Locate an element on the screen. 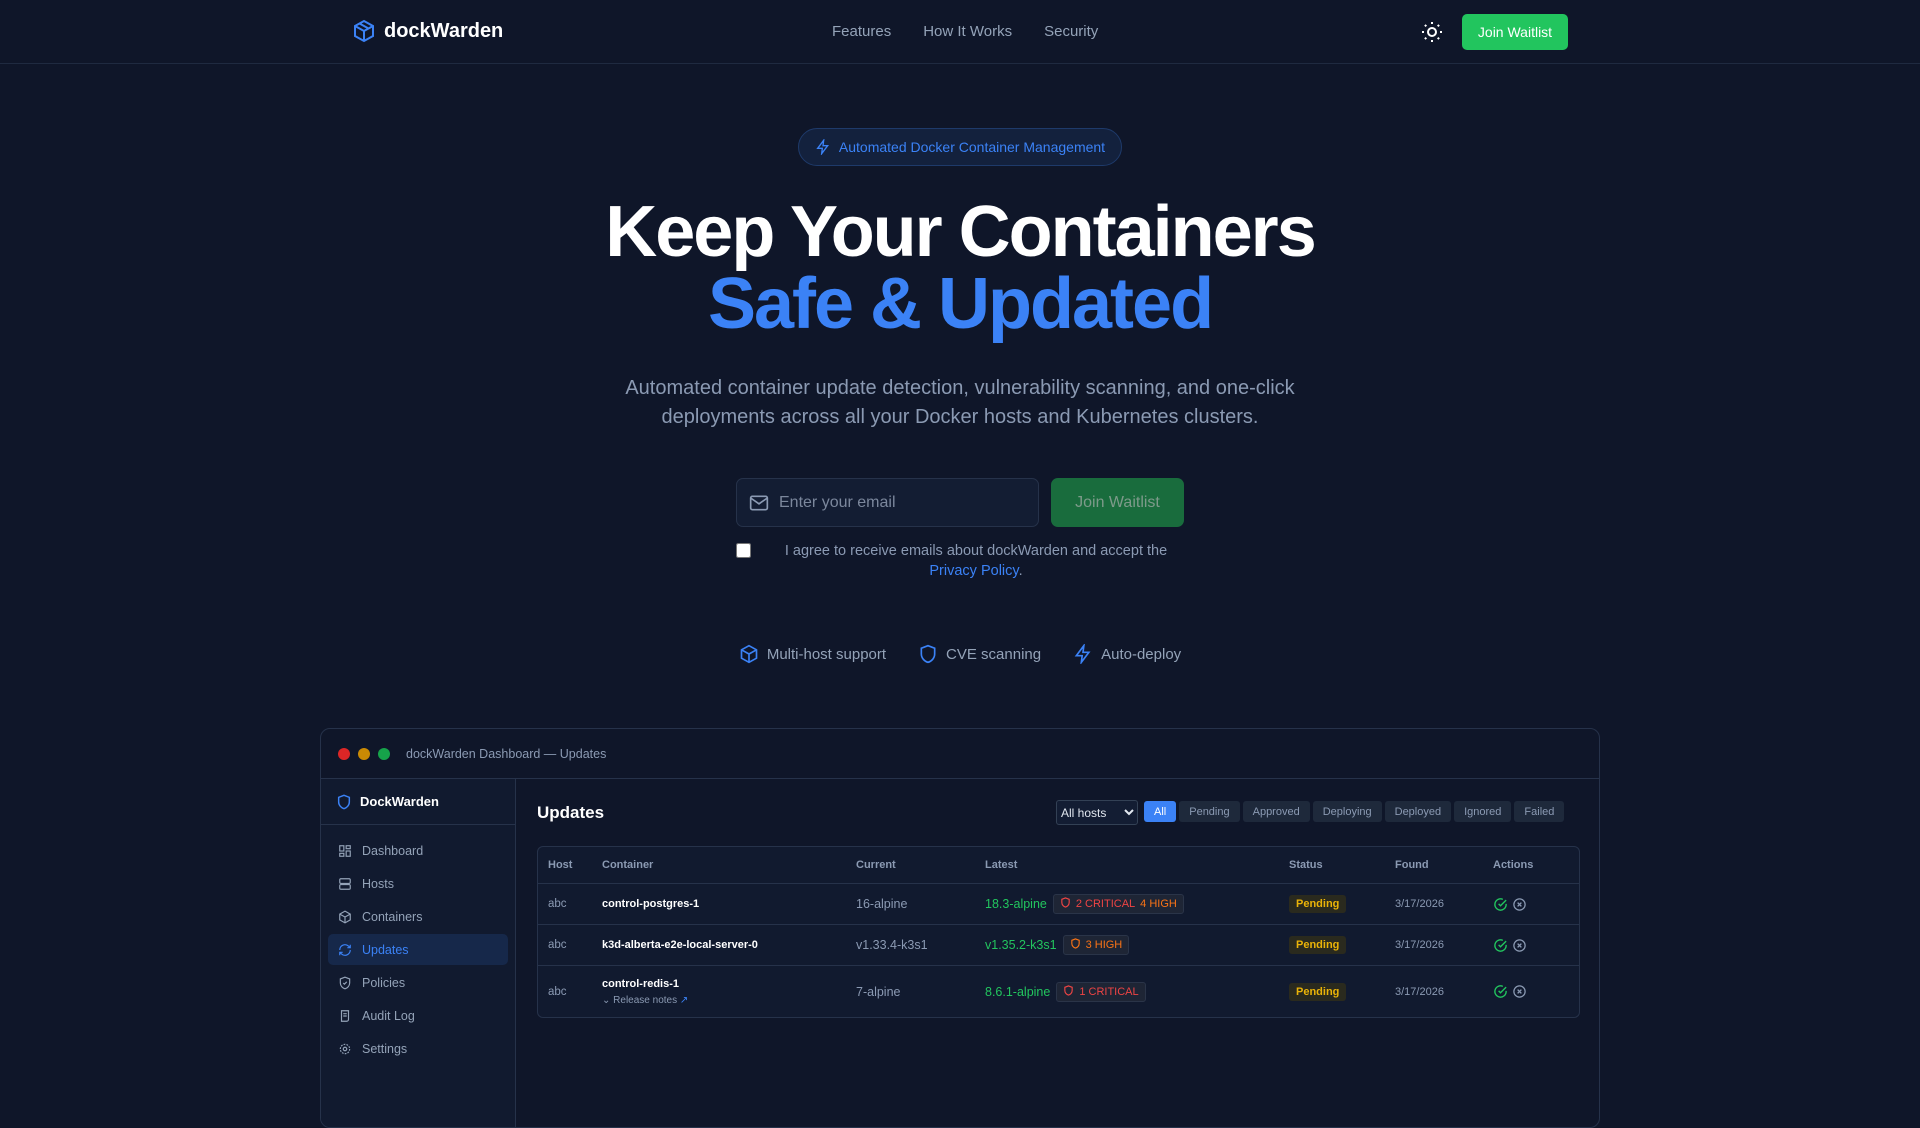  sidebar-item-label: Settings is located at coordinates (385, 1048).